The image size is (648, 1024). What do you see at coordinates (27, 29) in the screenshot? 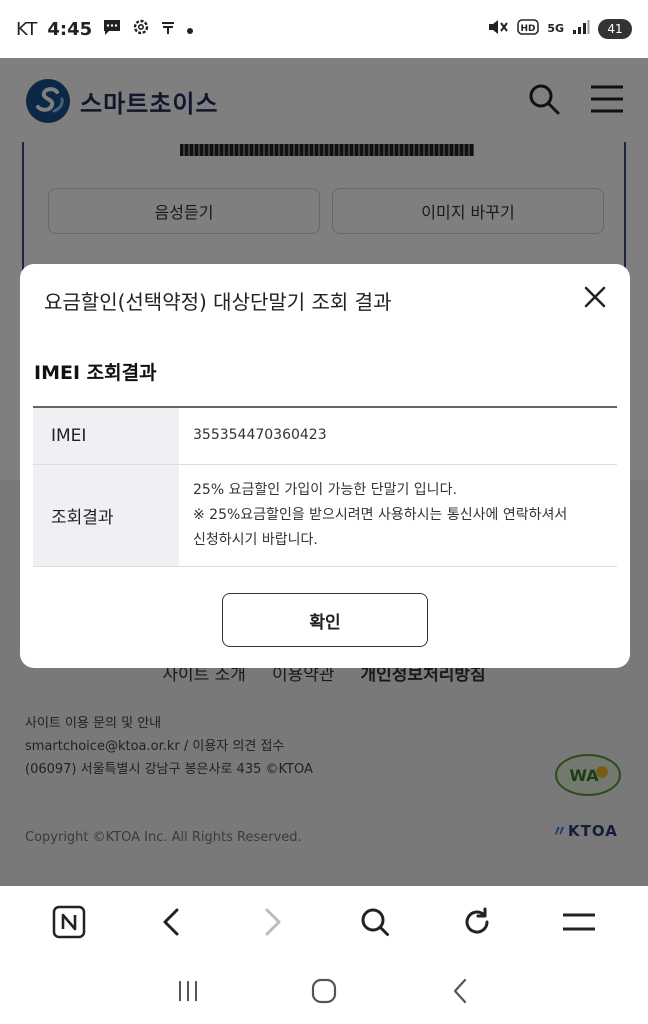
I see `carrier-label: KT` at bounding box center [27, 29].